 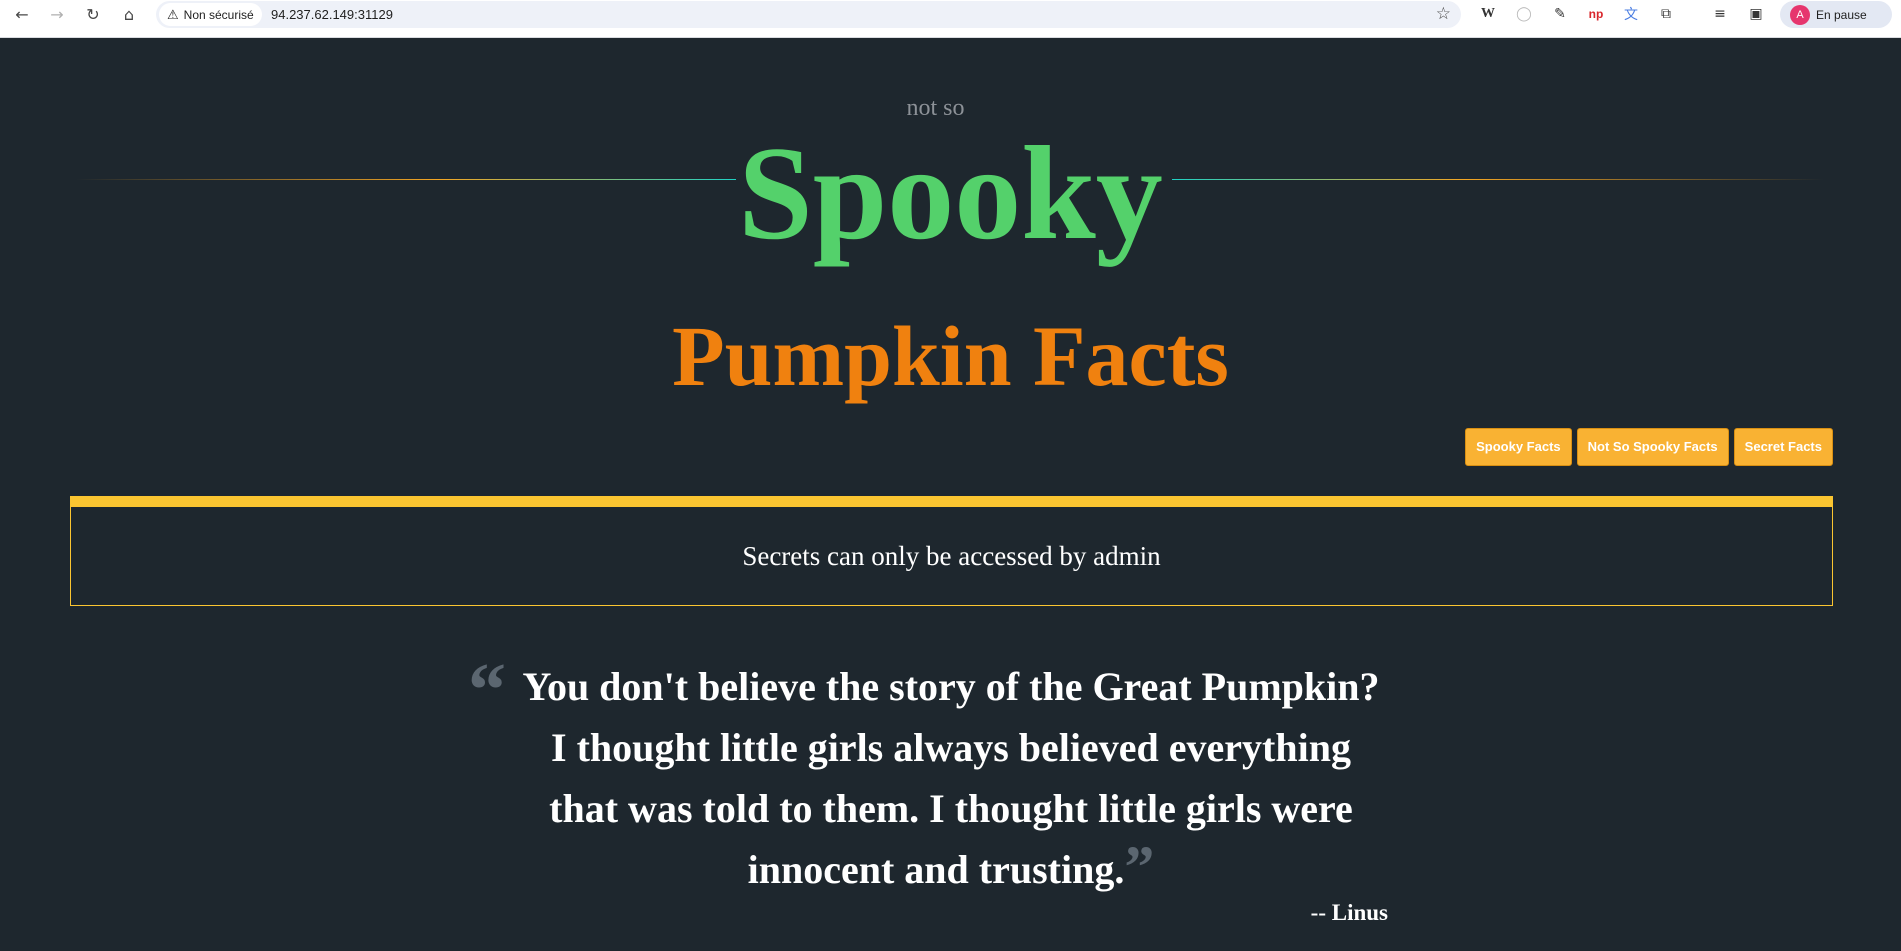 I want to click on spooky-facts-button: Spooky Facts, so click(x=1518, y=447).